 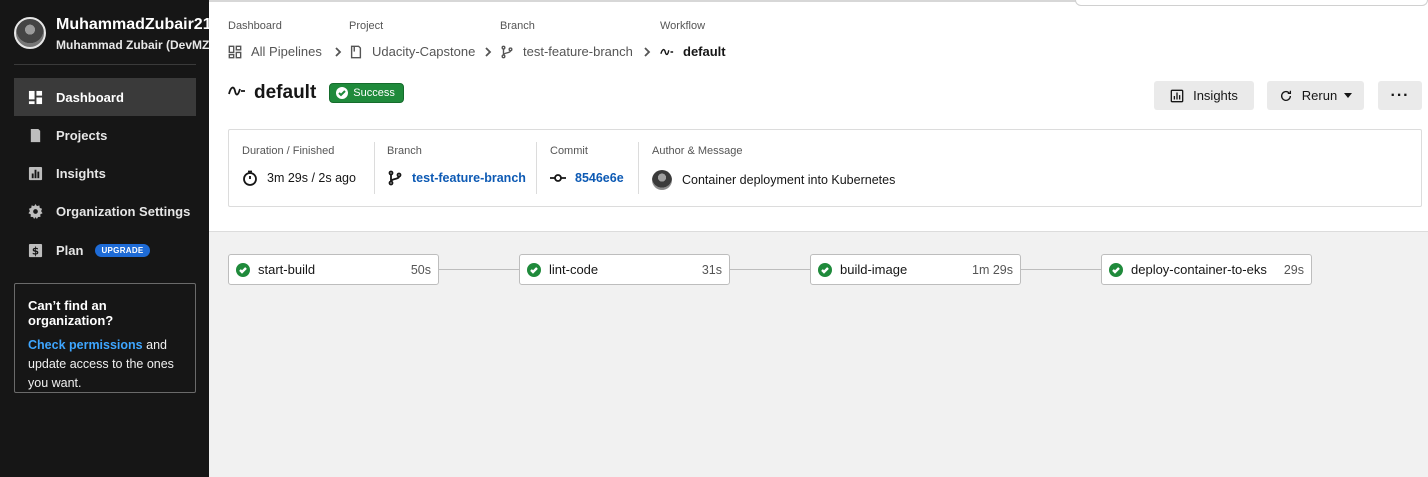 I want to click on breadcrumb-value: test-feature-branch, so click(x=578, y=51).